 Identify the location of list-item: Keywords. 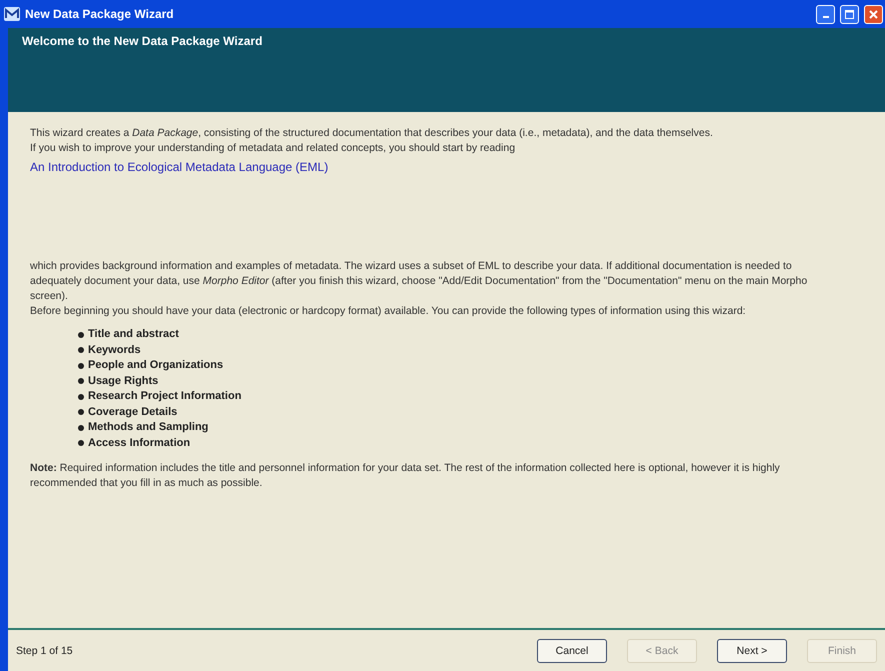
(114, 350).